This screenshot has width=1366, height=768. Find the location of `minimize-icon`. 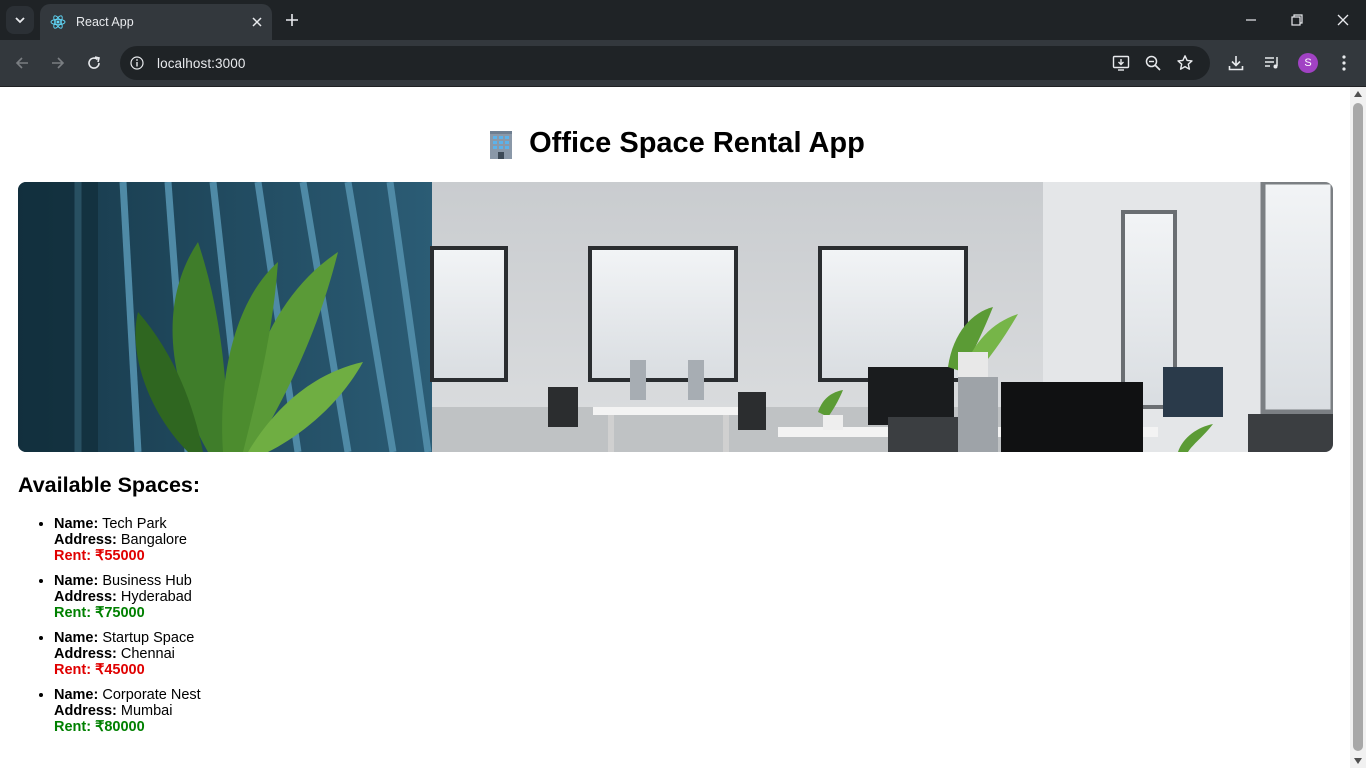

minimize-icon is located at coordinates (1251, 20).